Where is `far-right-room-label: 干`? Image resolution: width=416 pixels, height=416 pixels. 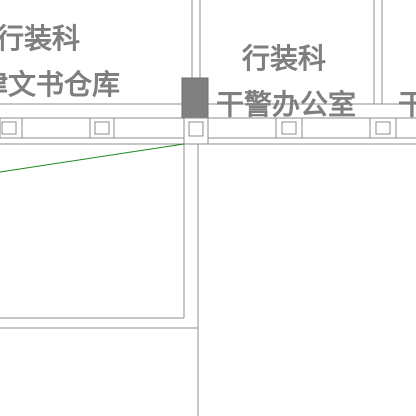
far-right-room-label: 干 is located at coordinates (407, 104).